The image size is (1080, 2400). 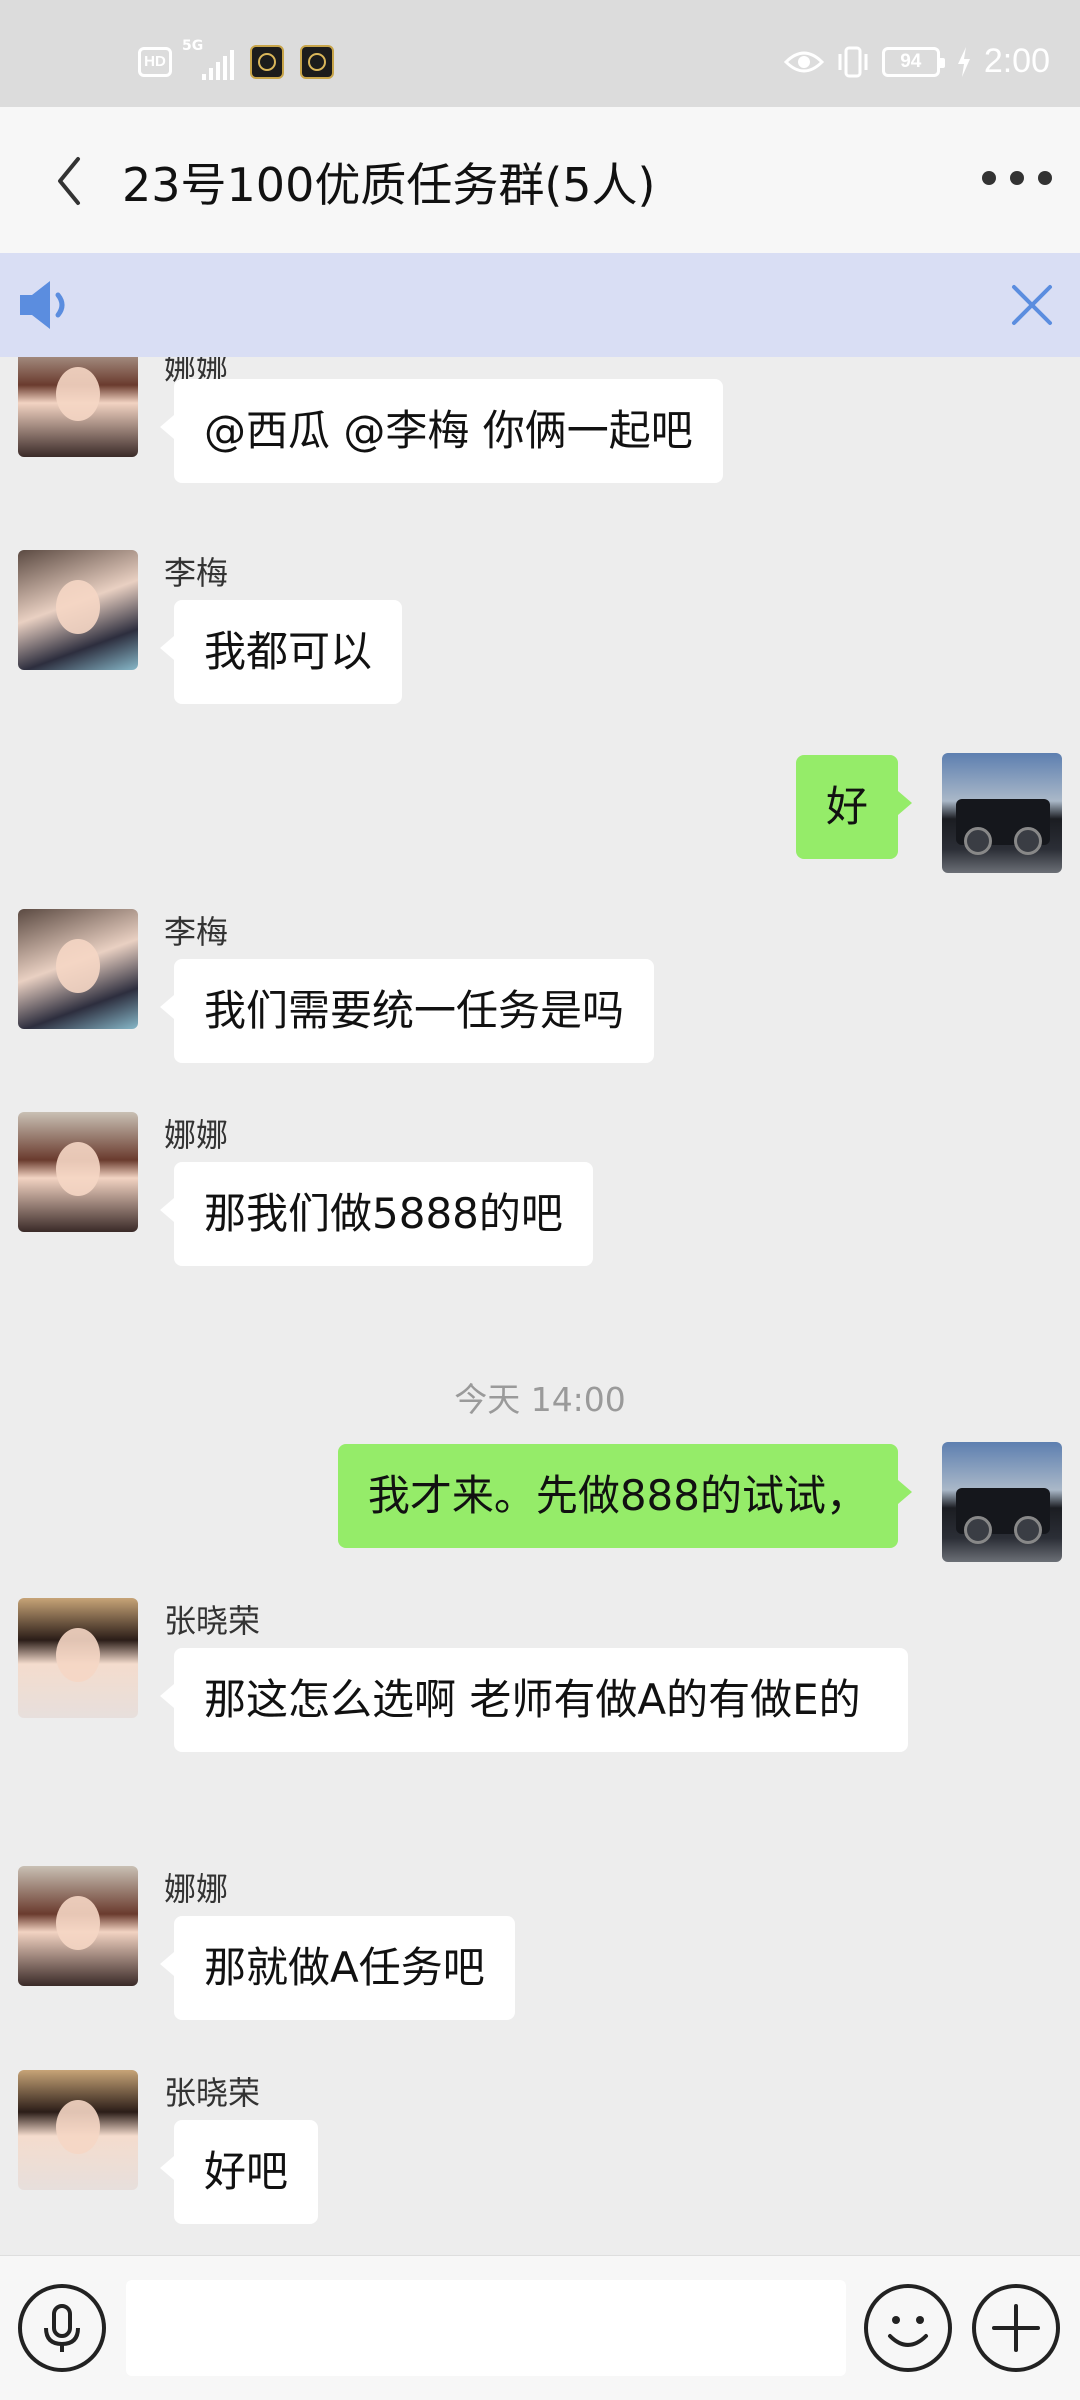 I want to click on message-bubble: @西瓜 @李梅 你俩一起吧, so click(x=441, y=431).